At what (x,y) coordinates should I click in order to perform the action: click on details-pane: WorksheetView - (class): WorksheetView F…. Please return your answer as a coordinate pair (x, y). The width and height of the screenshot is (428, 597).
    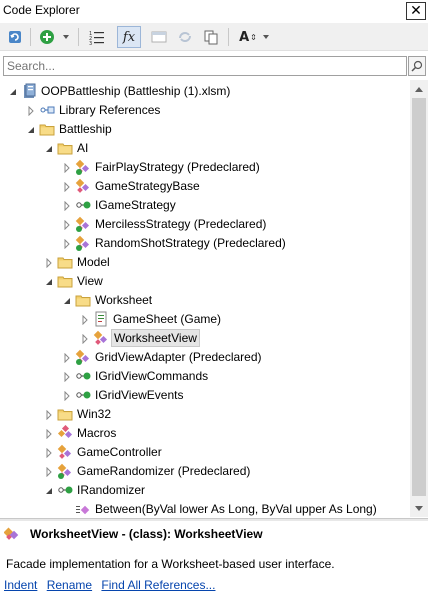
    Looking at the image, I should click on (214, 559).